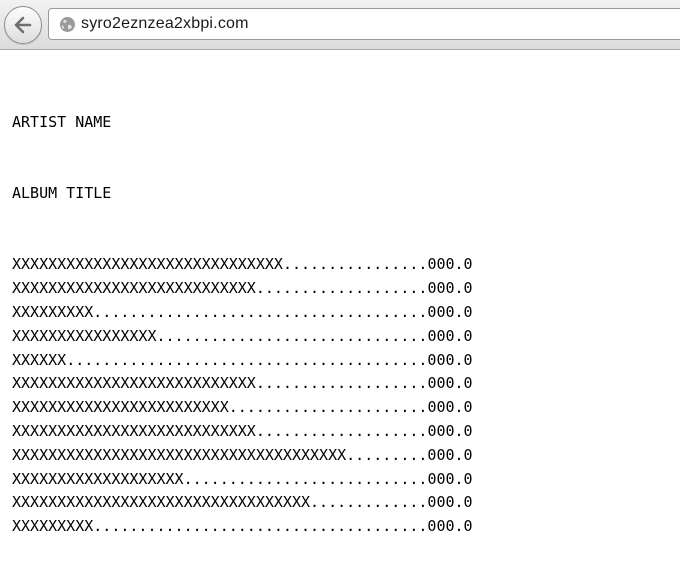 This screenshot has width=680, height=563. Describe the element at coordinates (62, 121) in the screenshot. I see `artist-name: ARTIST NAME` at that location.